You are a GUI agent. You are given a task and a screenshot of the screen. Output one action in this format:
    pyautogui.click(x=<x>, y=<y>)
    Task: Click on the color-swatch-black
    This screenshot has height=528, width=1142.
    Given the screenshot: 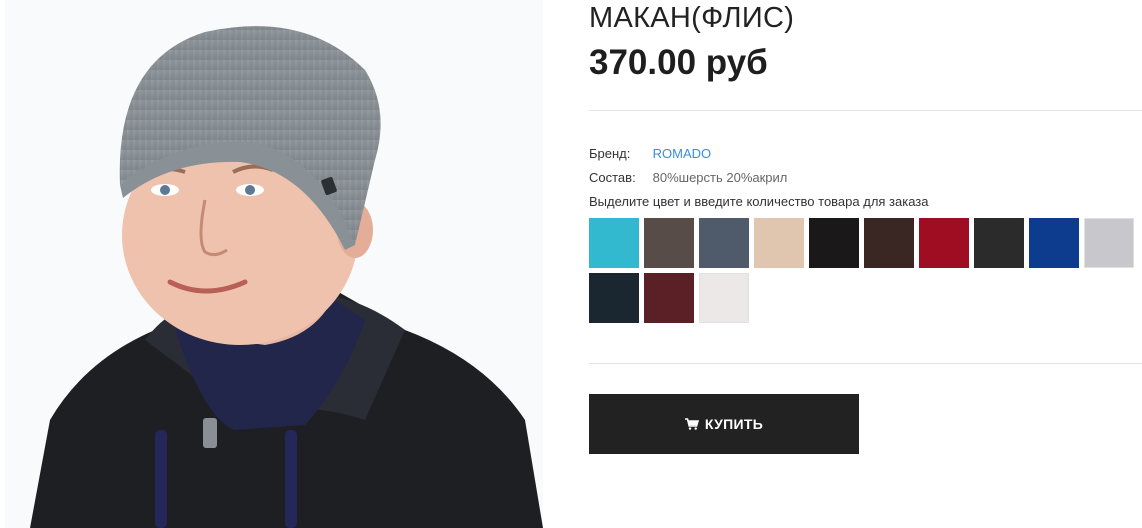 What is the action you would take?
    pyautogui.click(x=834, y=243)
    